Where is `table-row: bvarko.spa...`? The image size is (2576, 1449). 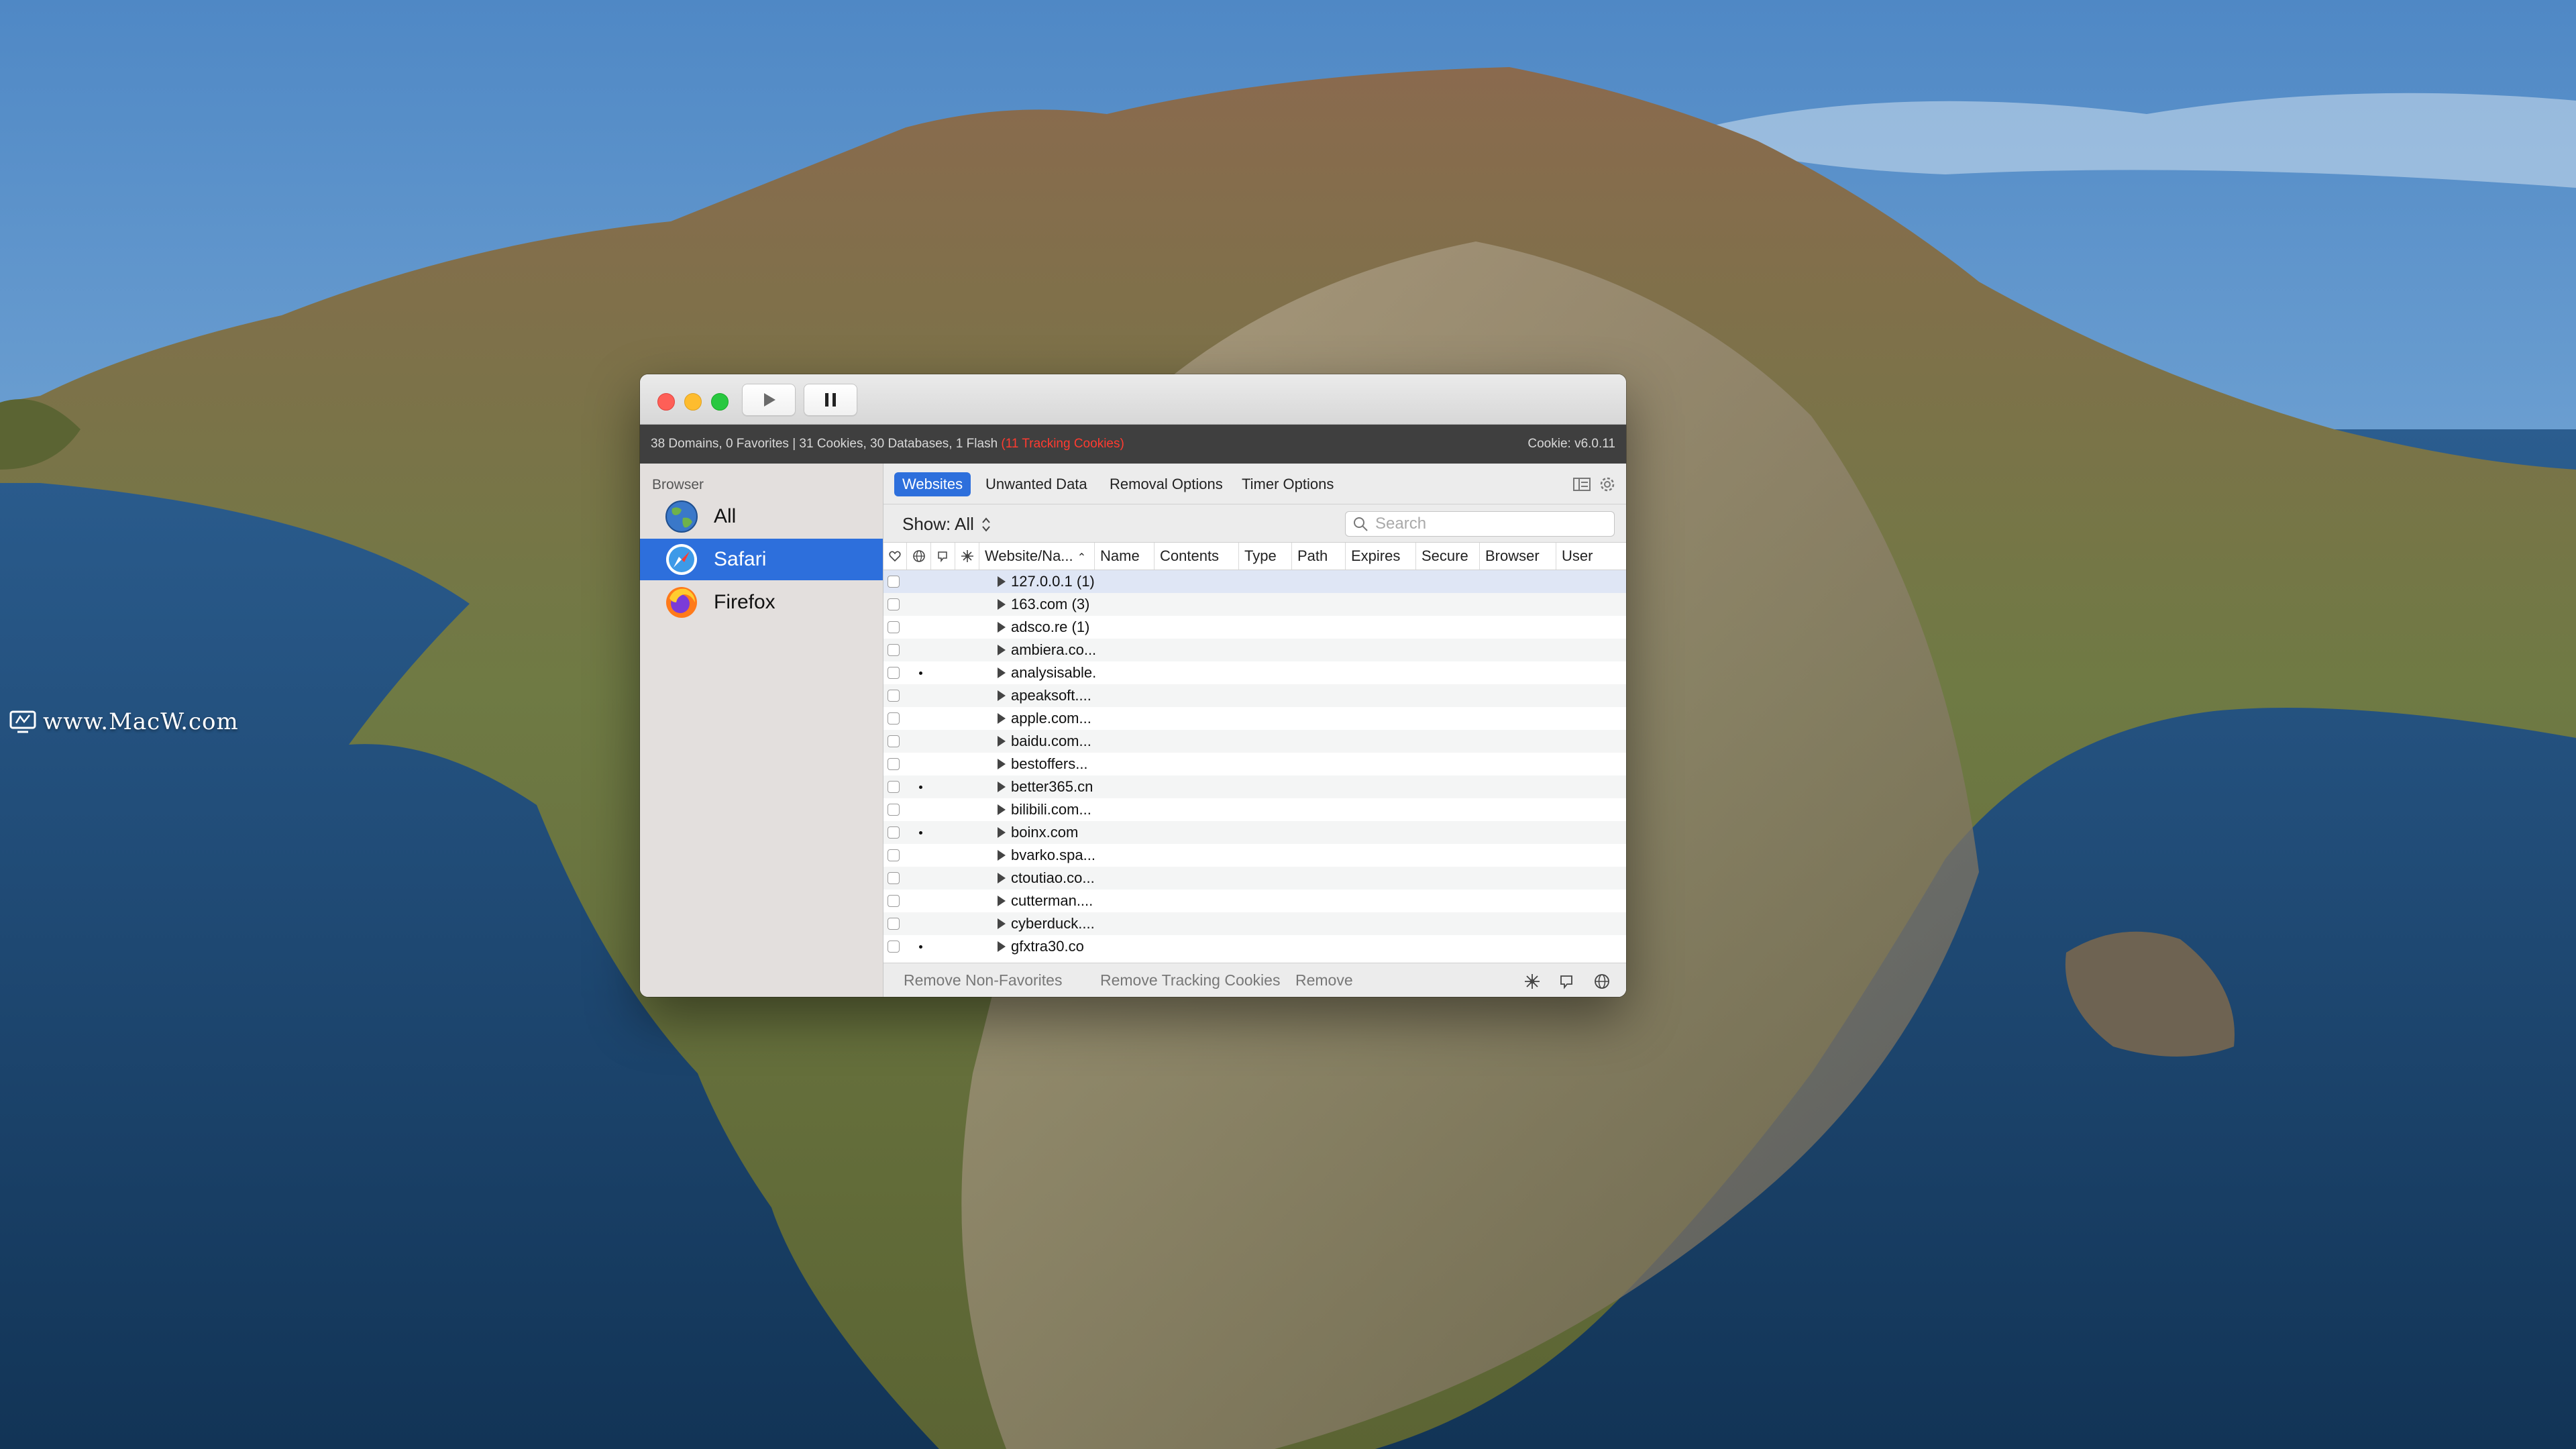
table-row: bvarko.spa... is located at coordinates (1254, 855).